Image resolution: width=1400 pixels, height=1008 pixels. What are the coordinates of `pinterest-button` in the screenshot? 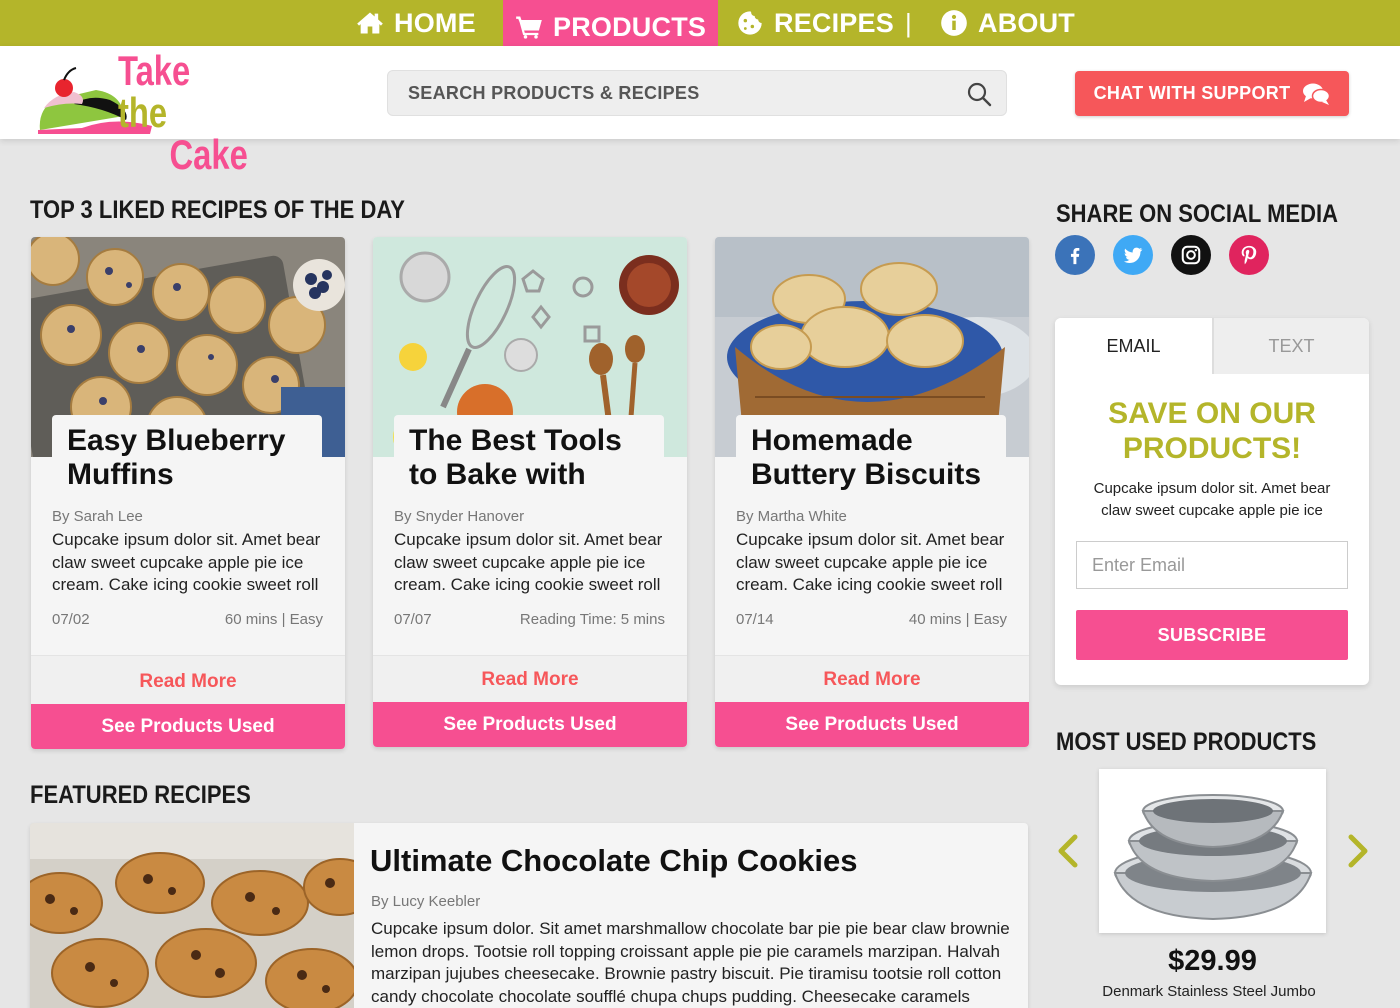 It's located at (1249, 255).